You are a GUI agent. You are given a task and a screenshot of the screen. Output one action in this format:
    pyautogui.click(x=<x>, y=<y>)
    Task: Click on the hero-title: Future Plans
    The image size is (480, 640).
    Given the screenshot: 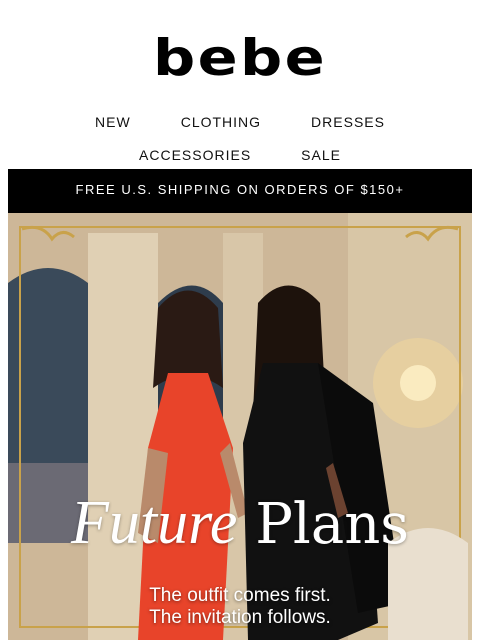 What is the action you would take?
    pyautogui.click(x=240, y=524)
    